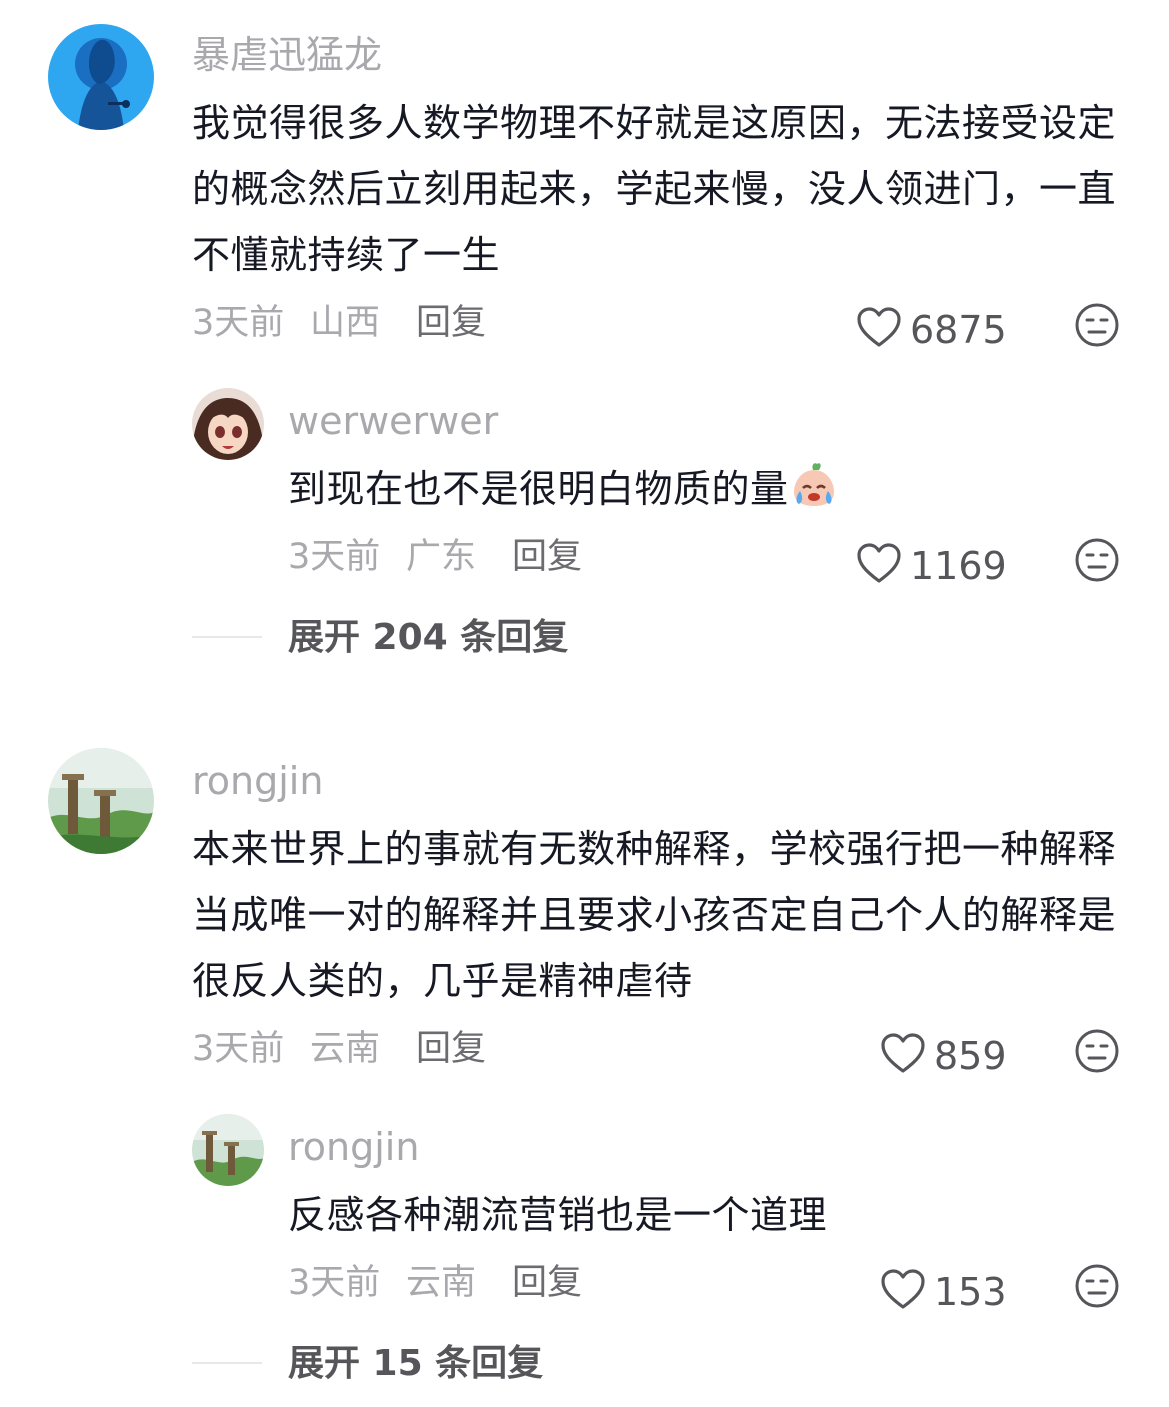  Describe the element at coordinates (558, 1215) in the screenshot. I see `reply-text: 反感各种潮流营销也是一个道理` at that location.